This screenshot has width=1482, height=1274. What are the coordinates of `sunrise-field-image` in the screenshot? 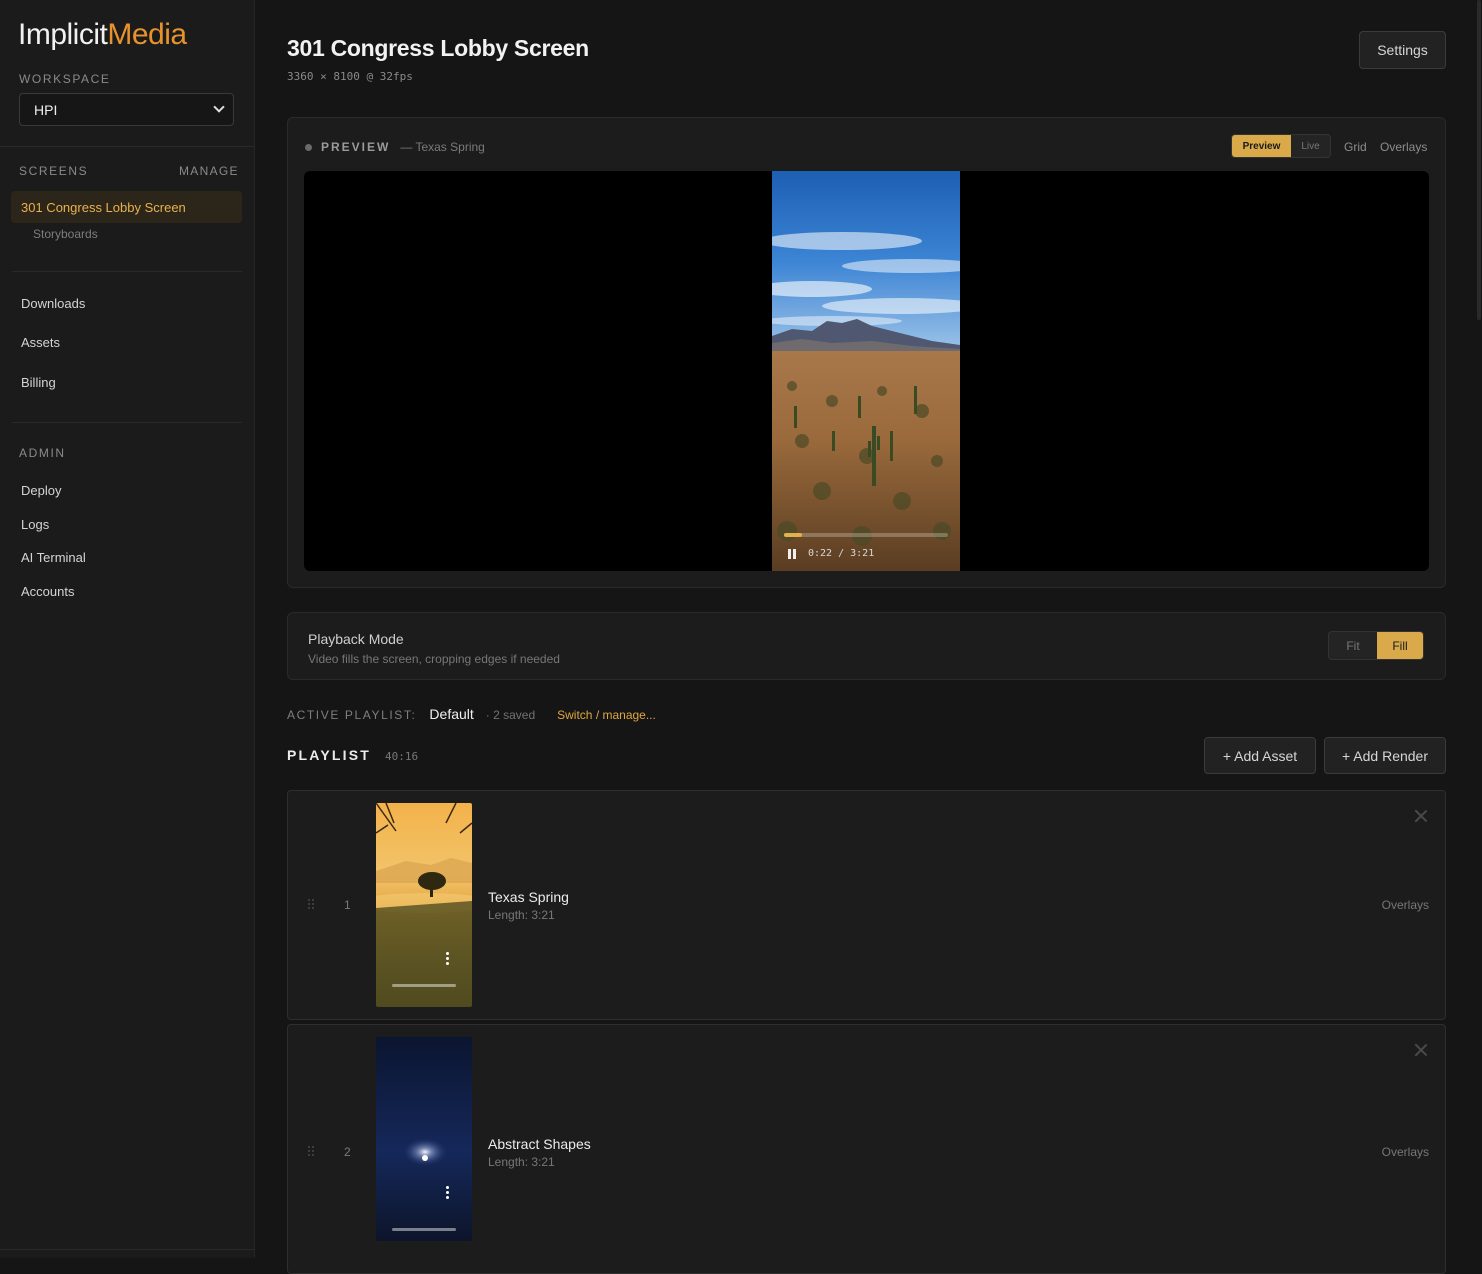 It's located at (424, 905).